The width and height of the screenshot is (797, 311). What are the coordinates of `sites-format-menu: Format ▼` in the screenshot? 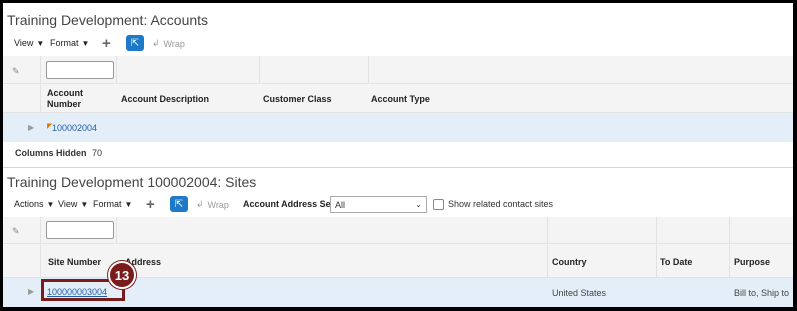 It's located at (112, 204).